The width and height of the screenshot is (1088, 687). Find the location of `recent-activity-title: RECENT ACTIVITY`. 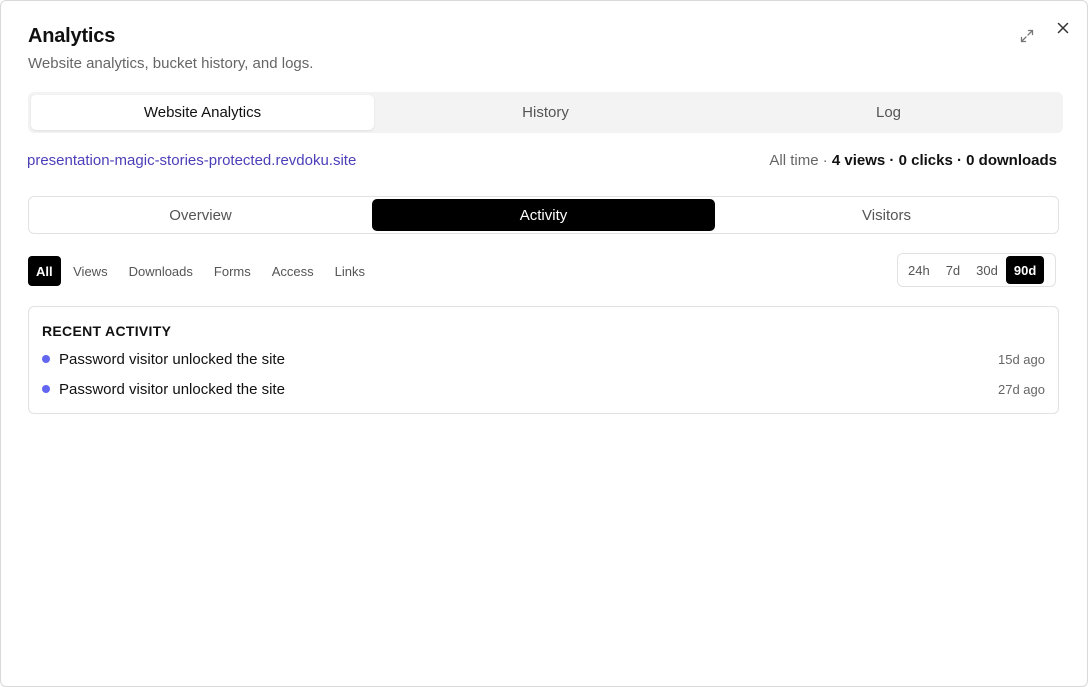

recent-activity-title: RECENT ACTIVITY is located at coordinates (107, 331).